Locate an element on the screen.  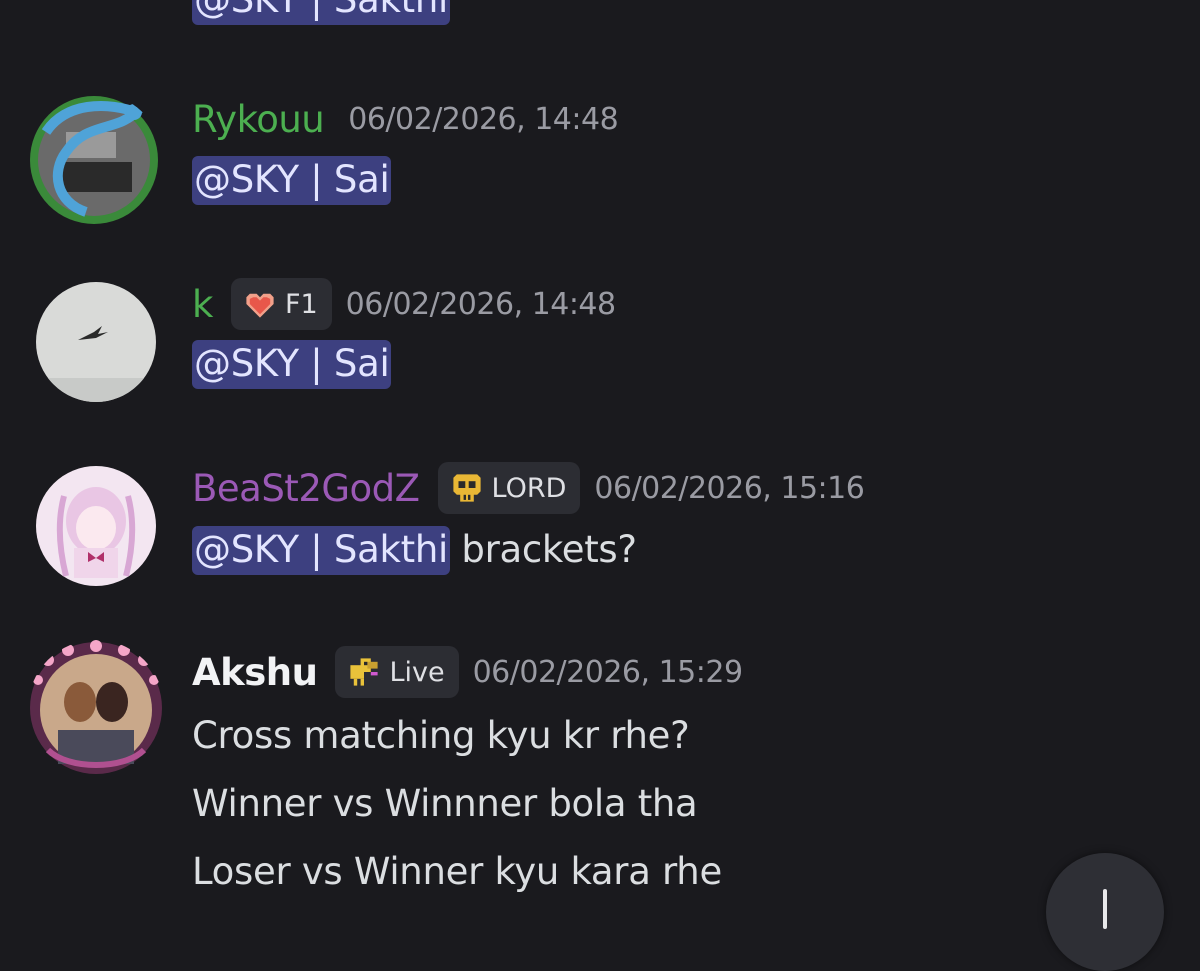
avatar-k is located at coordinates (96, 342).